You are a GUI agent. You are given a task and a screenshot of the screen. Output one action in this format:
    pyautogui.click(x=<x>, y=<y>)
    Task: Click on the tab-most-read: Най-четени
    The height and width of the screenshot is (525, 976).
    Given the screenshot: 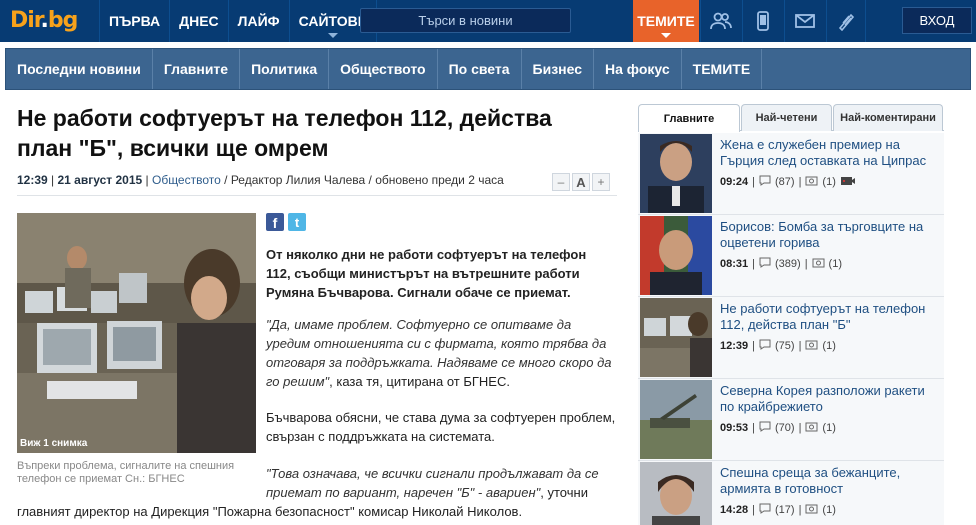 What is the action you would take?
    pyautogui.click(x=786, y=117)
    